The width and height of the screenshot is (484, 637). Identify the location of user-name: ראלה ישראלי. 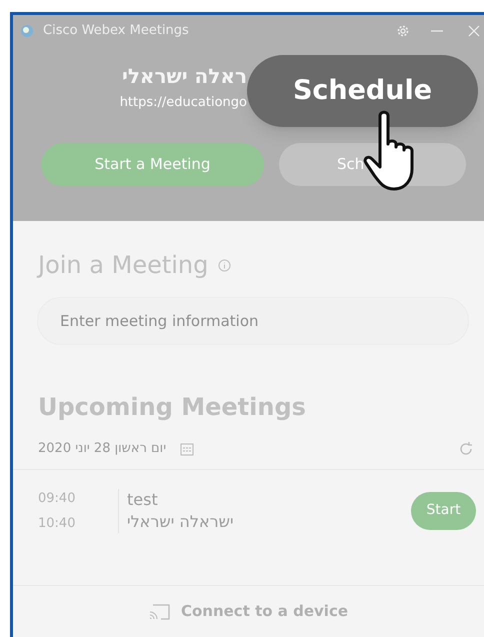
(184, 76).